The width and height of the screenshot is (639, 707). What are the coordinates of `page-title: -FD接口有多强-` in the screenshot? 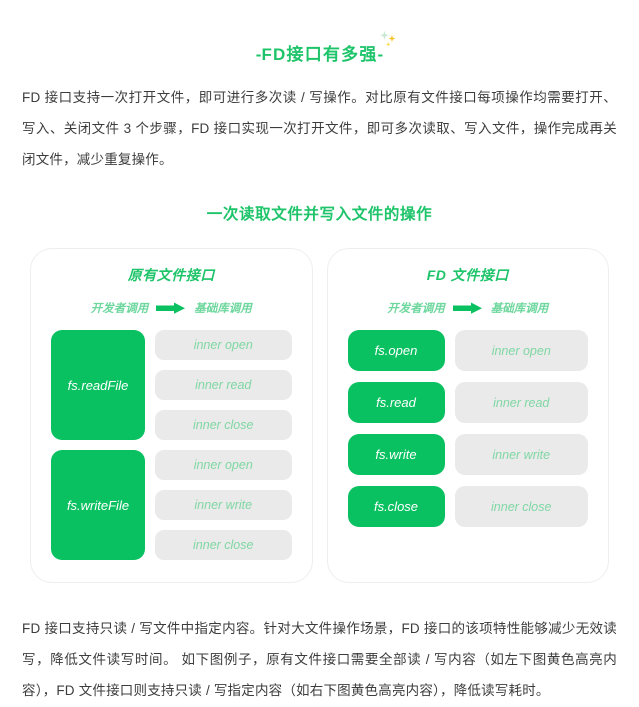 It's located at (326, 48).